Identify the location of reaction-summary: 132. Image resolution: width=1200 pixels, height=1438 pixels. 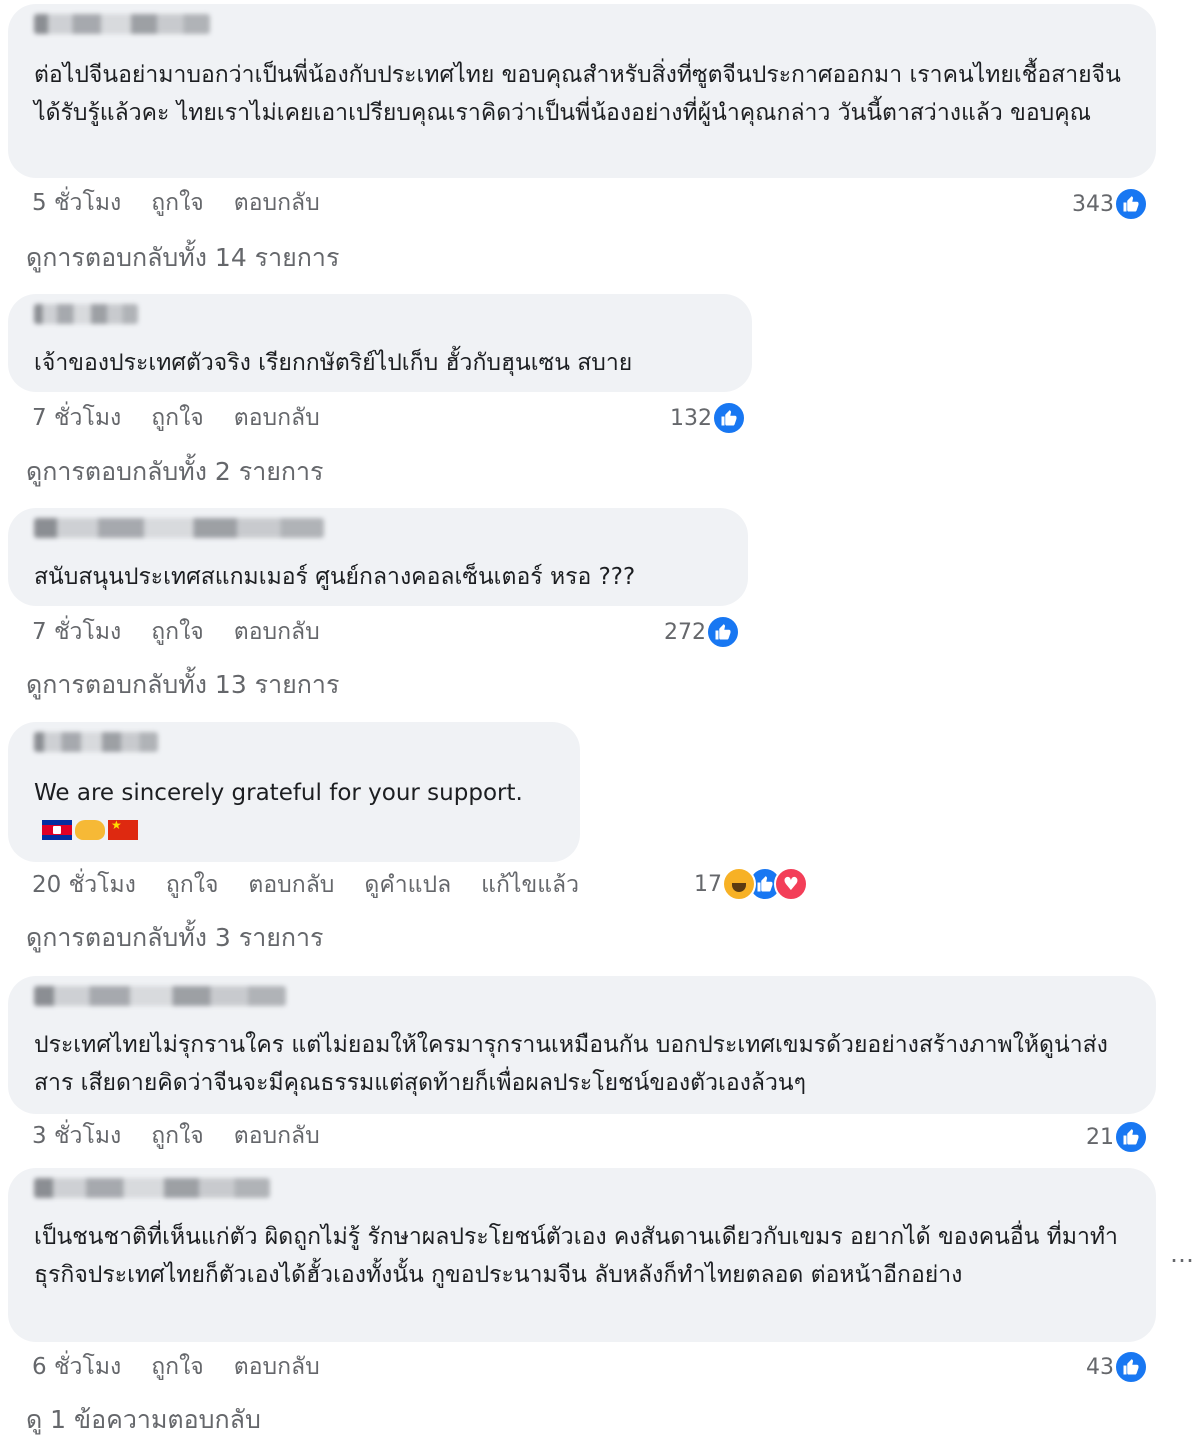
(708, 418).